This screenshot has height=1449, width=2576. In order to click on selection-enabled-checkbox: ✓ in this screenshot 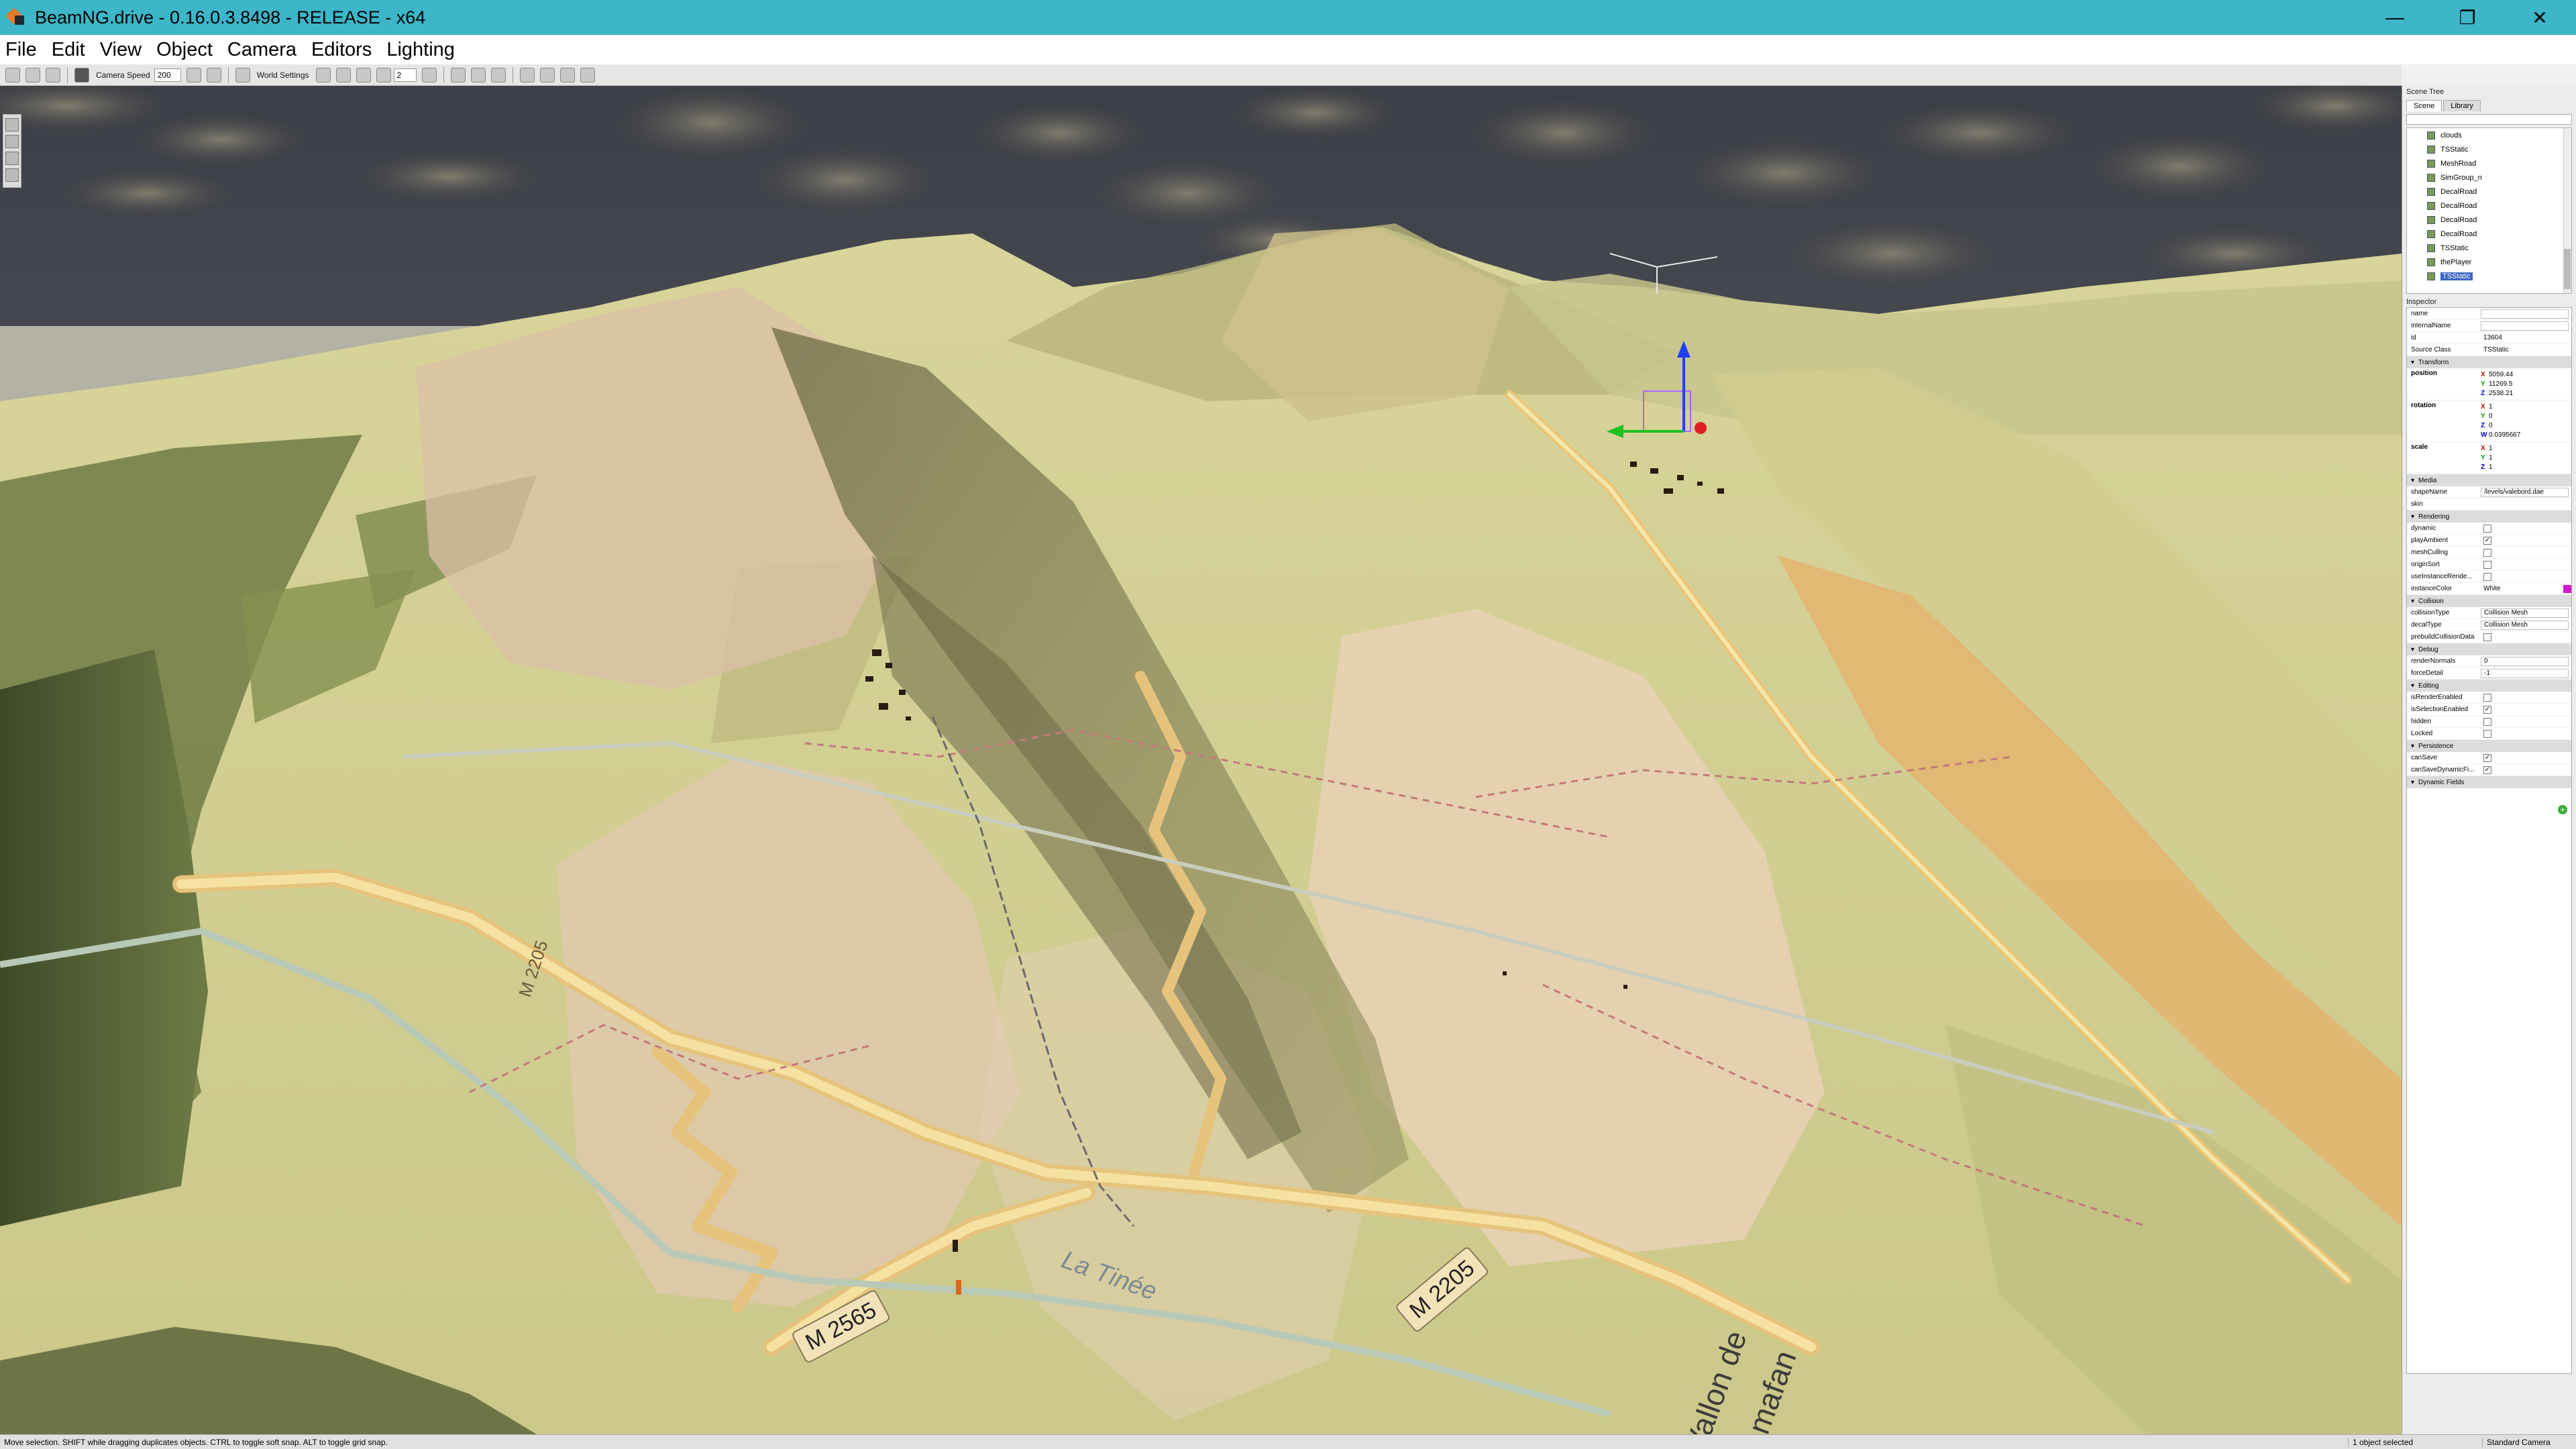, I will do `click(2487, 709)`.